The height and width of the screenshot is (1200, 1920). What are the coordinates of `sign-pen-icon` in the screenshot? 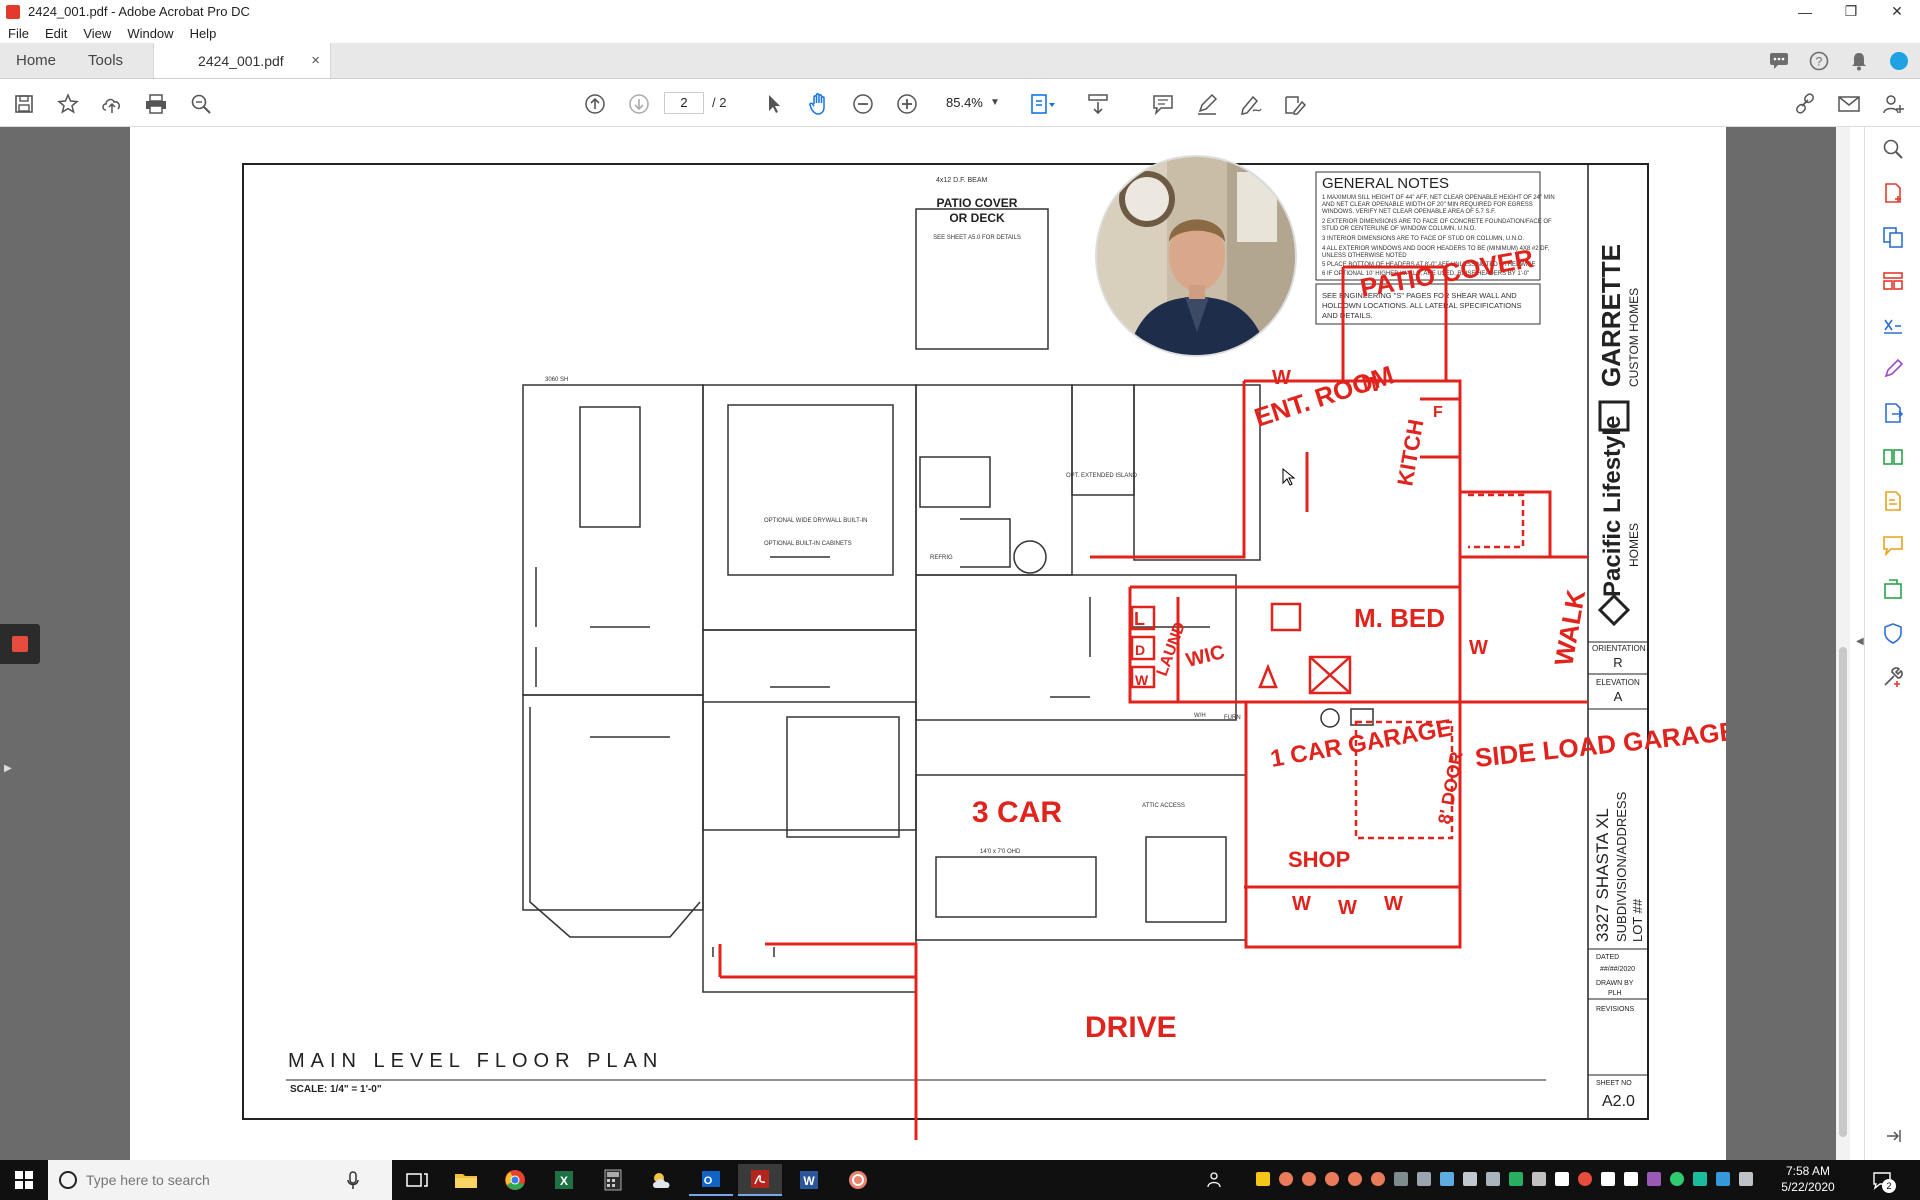 It's located at (1251, 104).